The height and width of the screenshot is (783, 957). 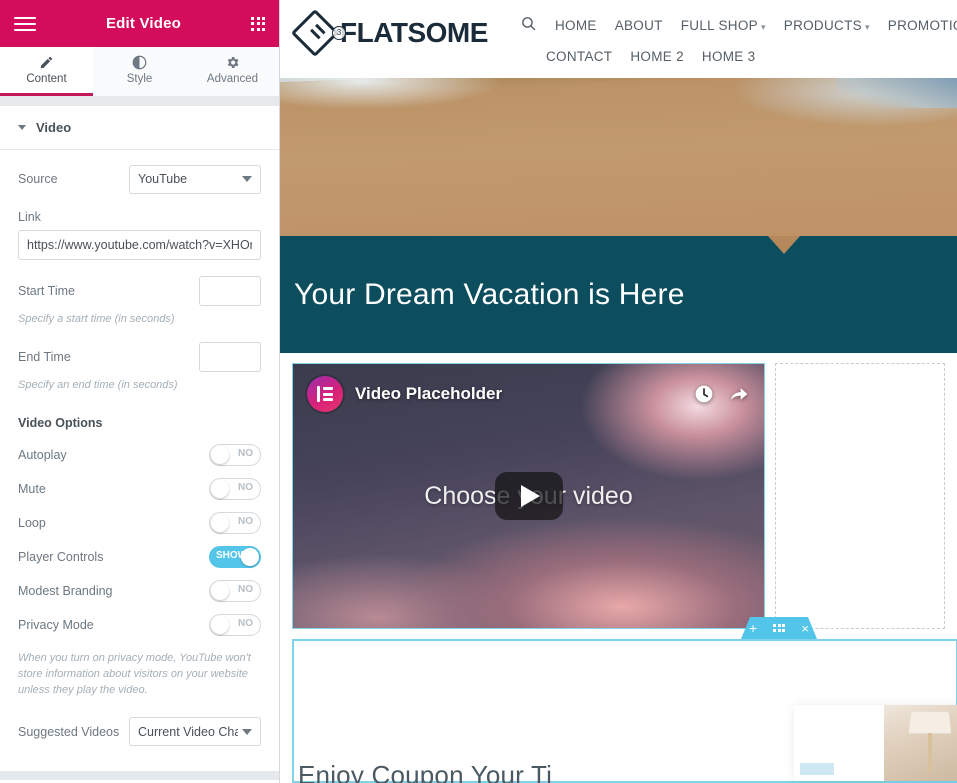 I want to click on hamburger-icon, so click(x=25, y=23).